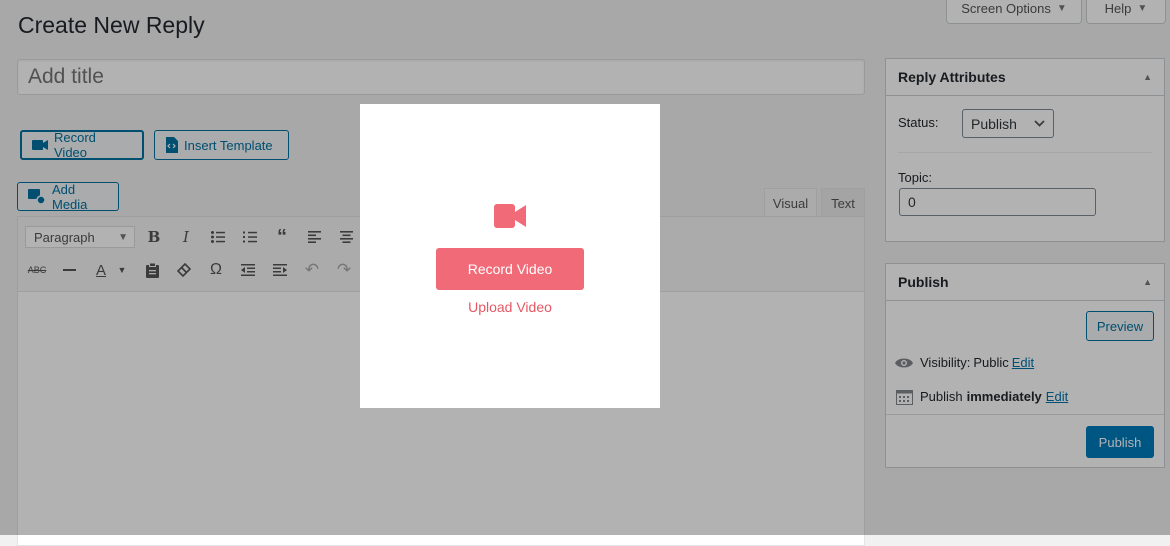 The image size is (1170, 546). Describe the element at coordinates (510, 307) in the screenshot. I see `upload-video-link: Upload Video` at that location.